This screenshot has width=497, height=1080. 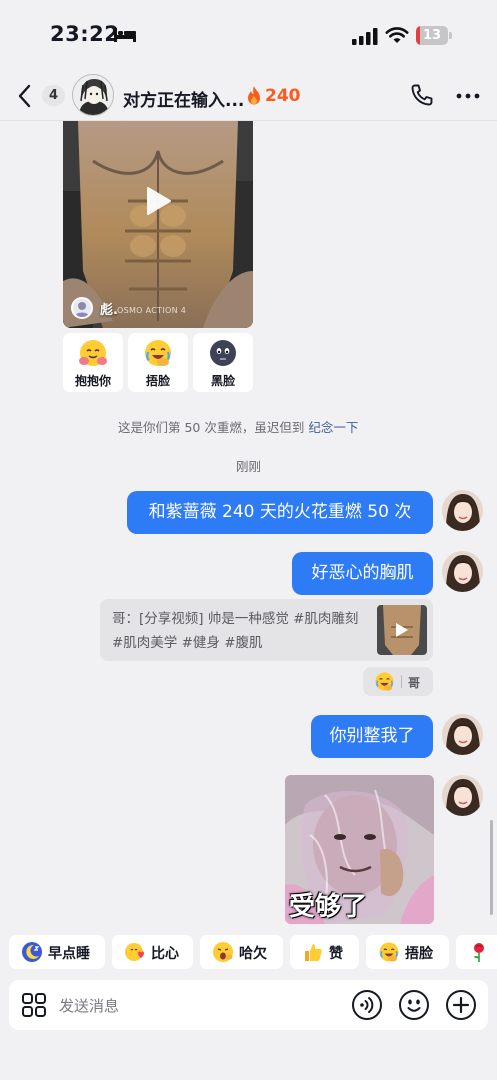 What do you see at coordinates (93, 353) in the screenshot?
I see `hug-emoji-icon` at bounding box center [93, 353].